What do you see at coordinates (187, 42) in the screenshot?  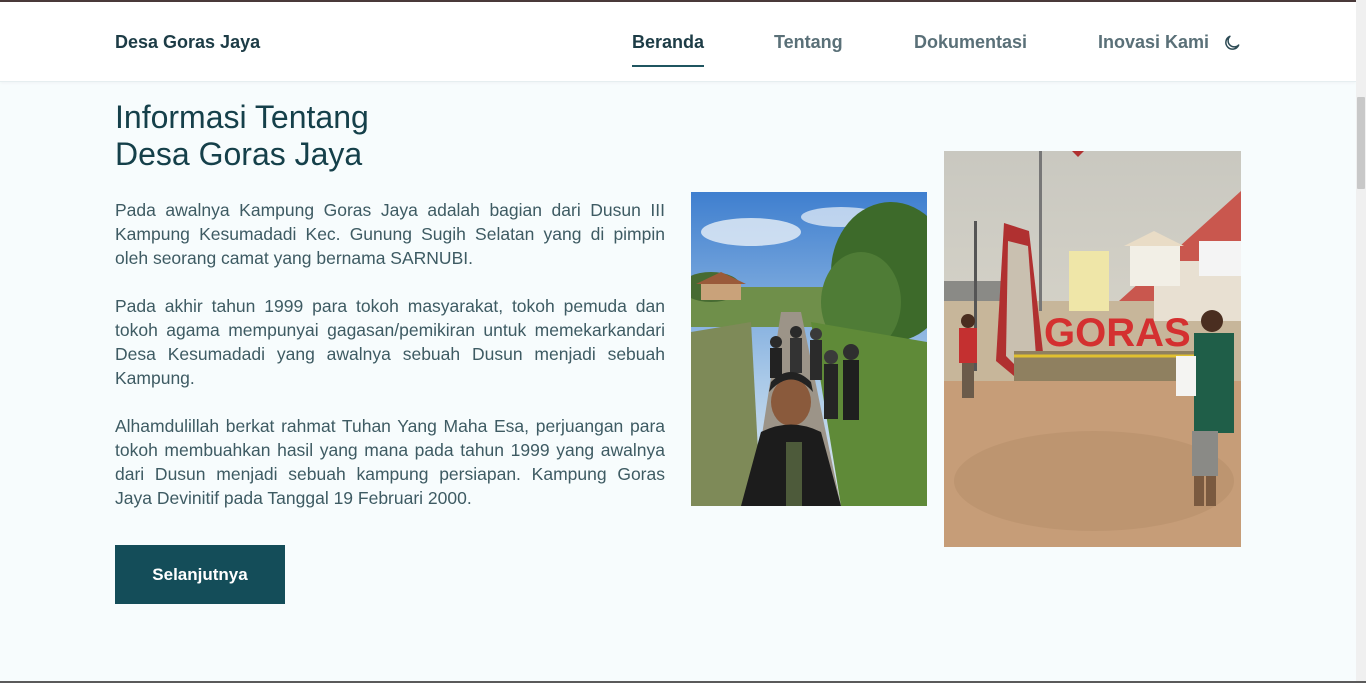 I see `brand-logo-text: Desa Goras Jaya` at bounding box center [187, 42].